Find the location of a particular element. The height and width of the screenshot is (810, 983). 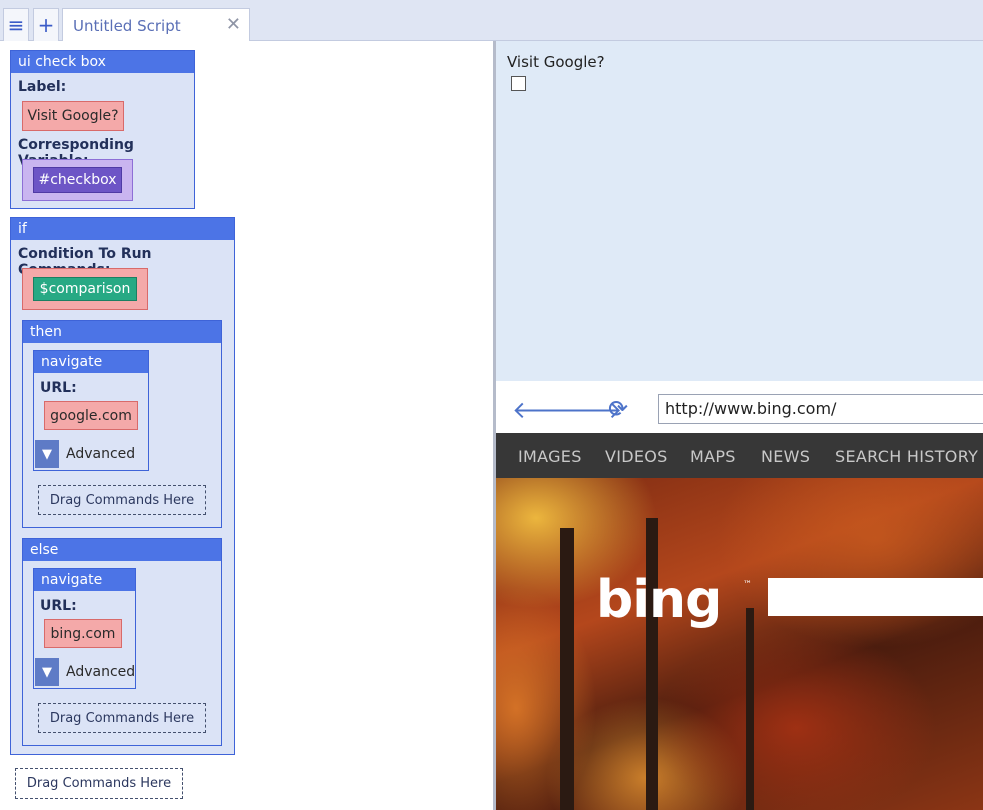

close-icon: ✕ is located at coordinates (233, 24).